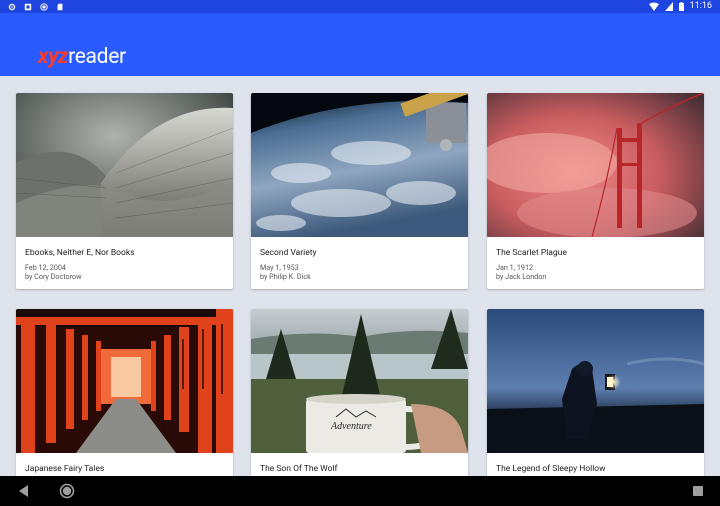  Describe the element at coordinates (700, 6) in the screenshot. I see `clock: 11:16` at that location.